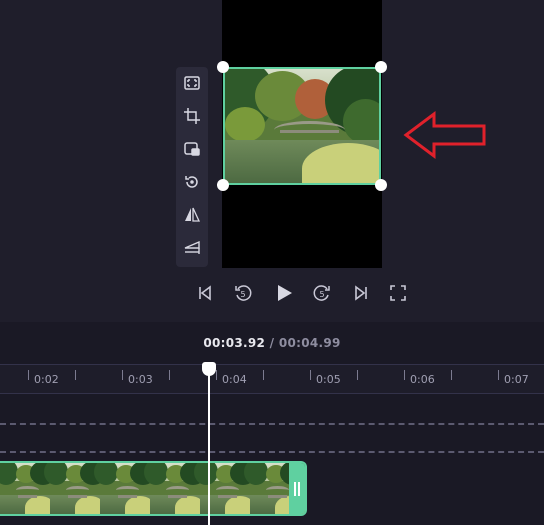 The height and width of the screenshot is (525, 544). Describe the element at coordinates (297, 488) in the screenshot. I see `trim-handle-right` at that location.